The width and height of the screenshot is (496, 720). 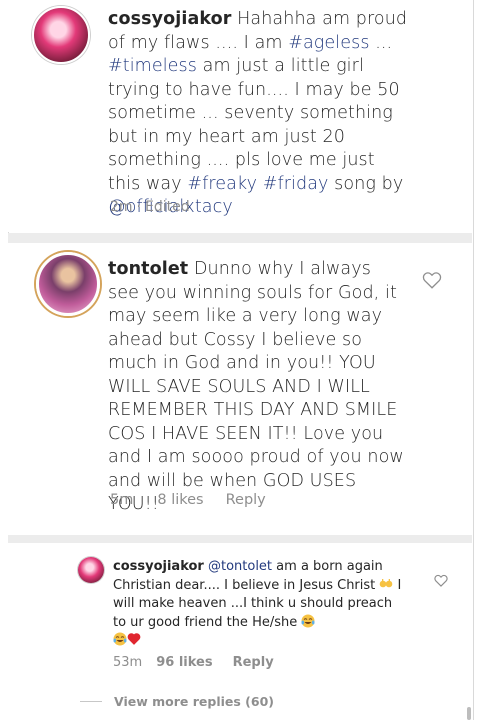 What do you see at coordinates (194, 701) in the screenshot?
I see `view-more-label: View more replies (60)` at bounding box center [194, 701].